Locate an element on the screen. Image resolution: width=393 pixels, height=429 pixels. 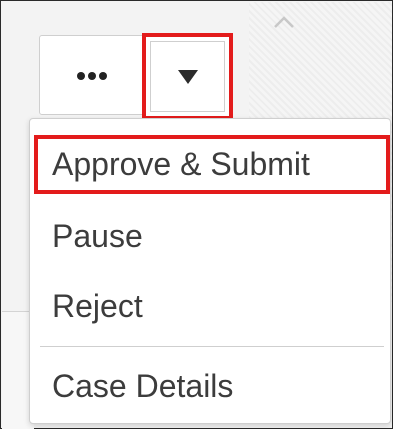
chevron-up-icon is located at coordinates (284, 22).